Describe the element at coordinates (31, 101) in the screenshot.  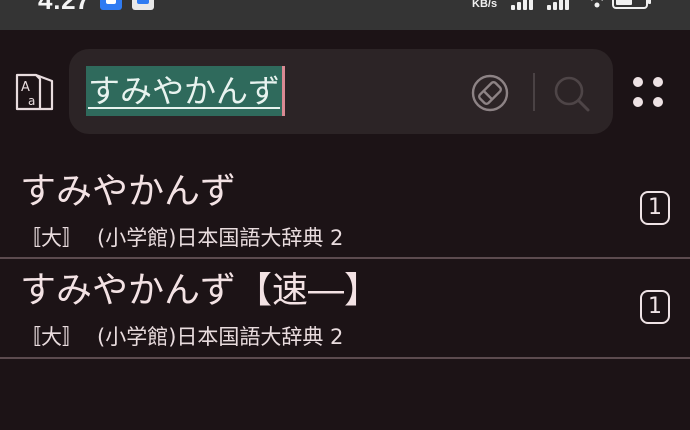
I see `svg-text: a` at that location.